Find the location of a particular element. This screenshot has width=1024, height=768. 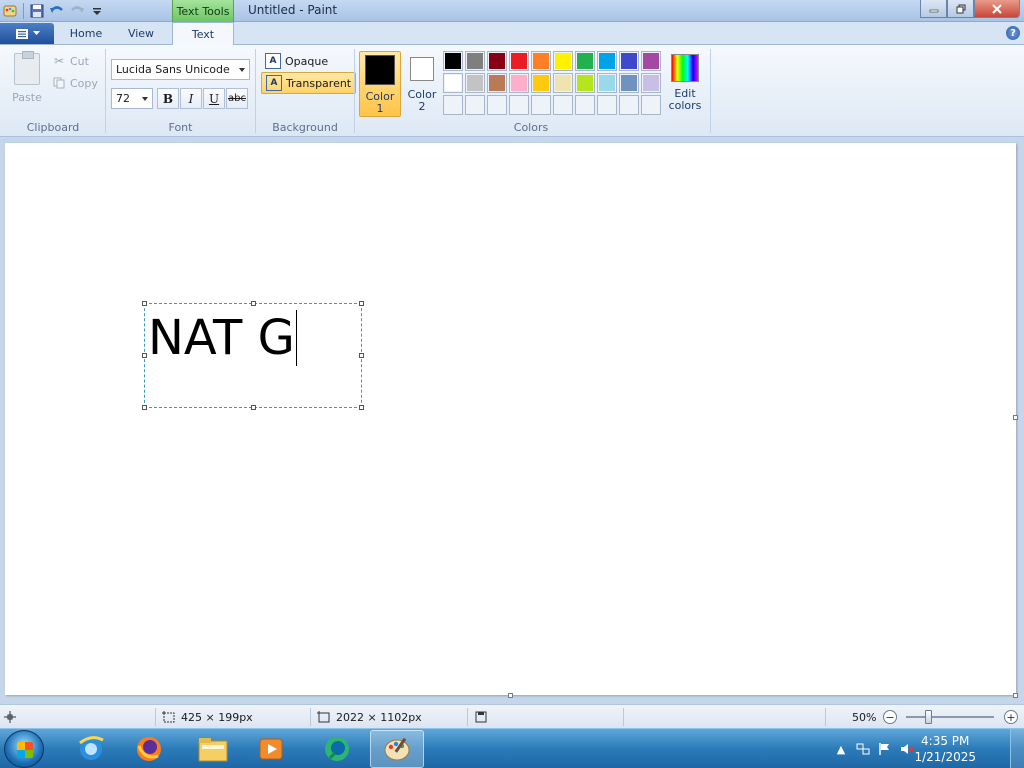

window-title: Untitled - Paint is located at coordinates (293, 10).